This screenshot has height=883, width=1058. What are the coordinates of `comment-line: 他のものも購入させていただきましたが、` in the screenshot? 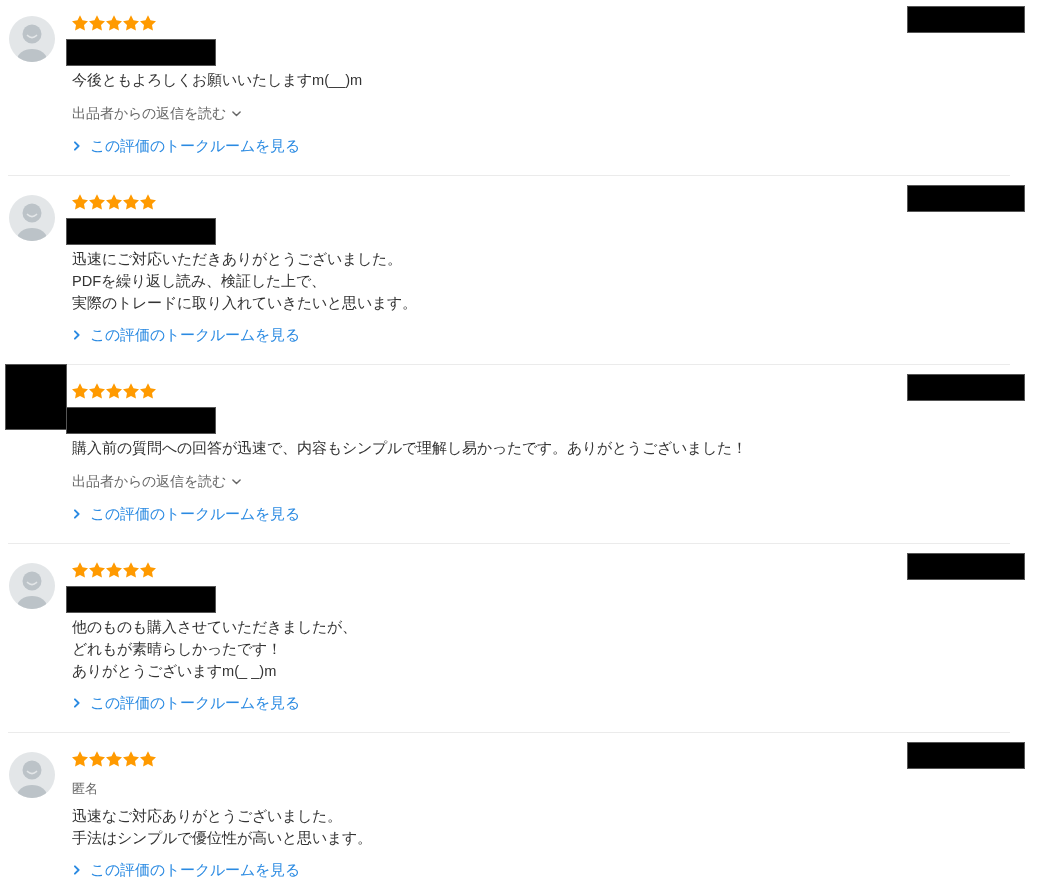 It's located at (214, 627).